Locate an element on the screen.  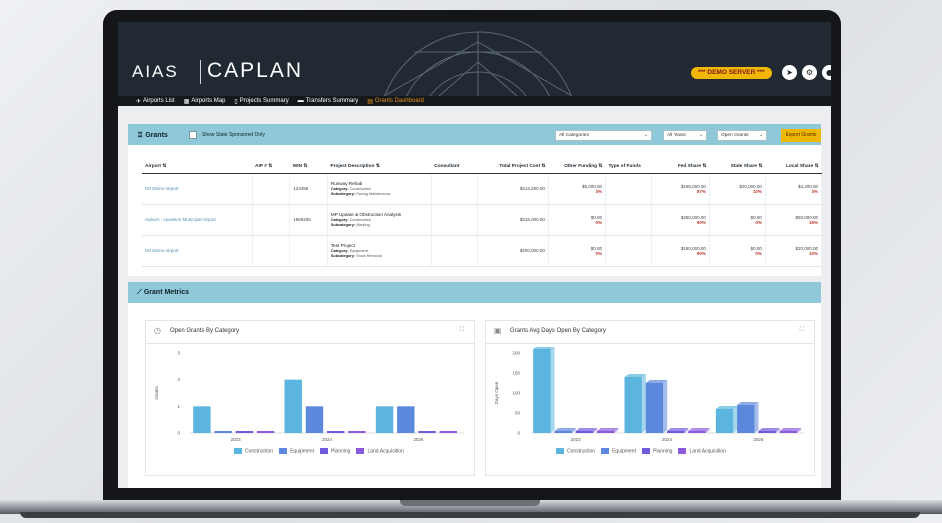
y-tick-label: 3 is located at coordinates (178, 353).